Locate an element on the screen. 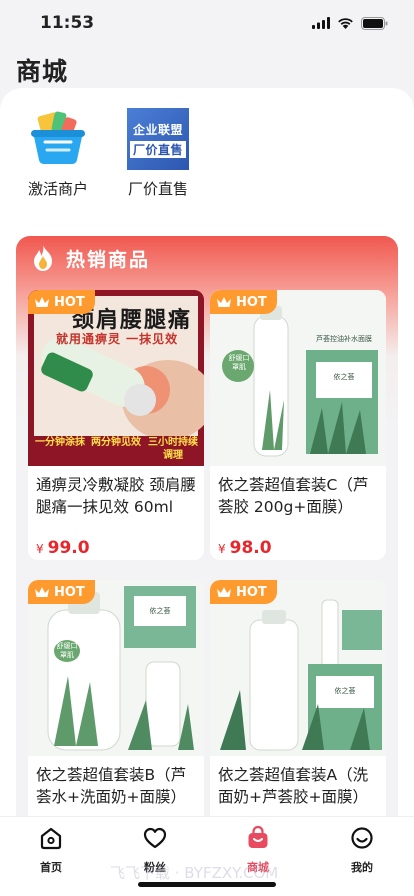 The height and width of the screenshot is (896, 414). flame-icon is located at coordinates (43, 258).